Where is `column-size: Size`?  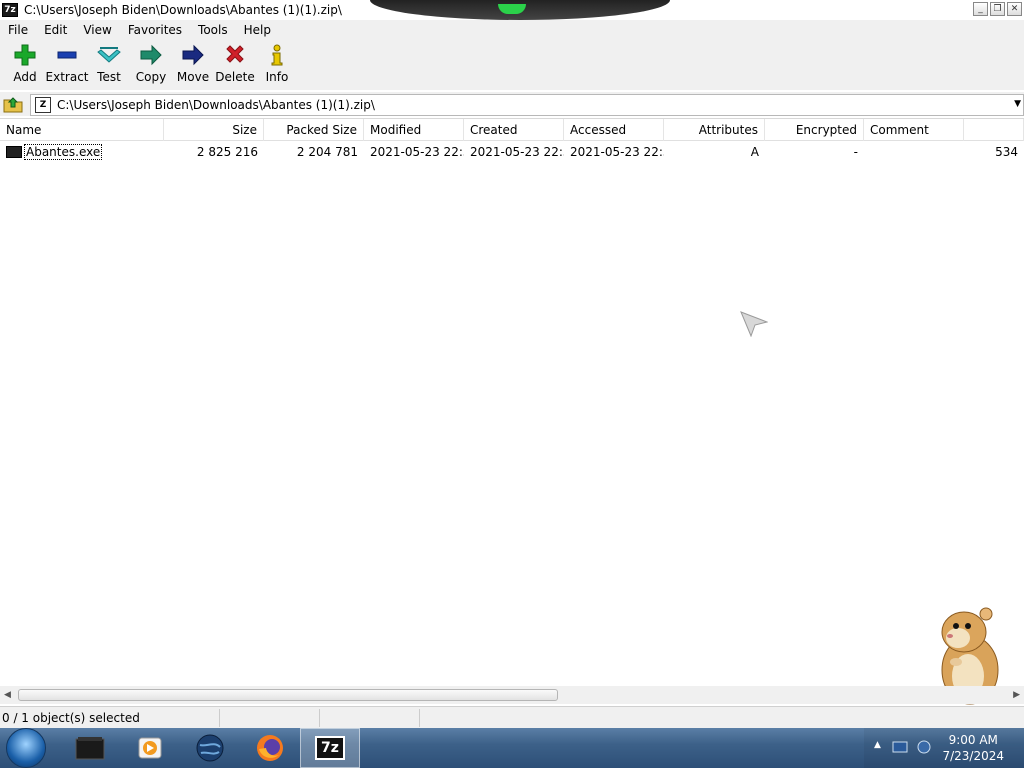 column-size: Size is located at coordinates (214, 130).